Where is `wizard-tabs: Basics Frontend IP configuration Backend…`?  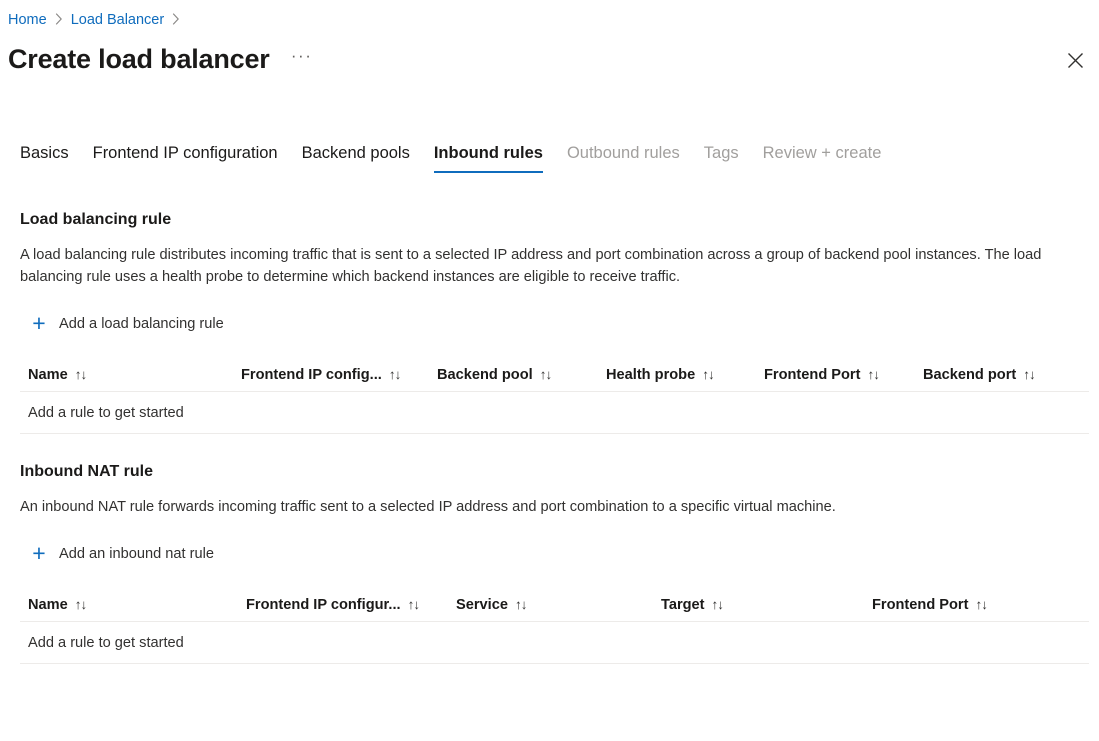 wizard-tabs: Basics Frontend IP configuration Backend… is located at coordinates (553, 161).